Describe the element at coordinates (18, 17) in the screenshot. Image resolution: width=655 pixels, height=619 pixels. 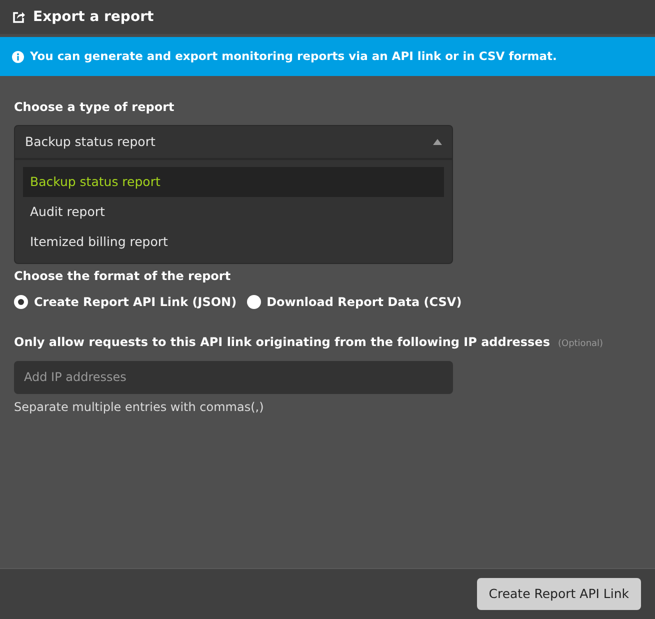
I see `export-icon` at that location.